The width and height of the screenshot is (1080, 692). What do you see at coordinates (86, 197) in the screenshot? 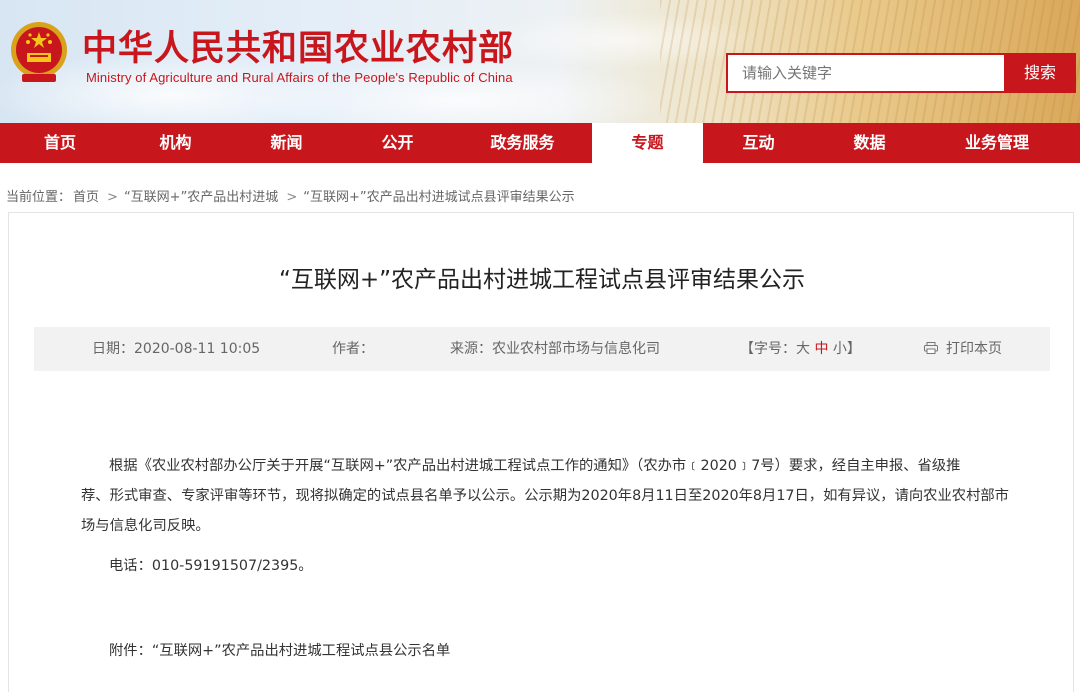
I see `breadcrumb-link-home: 首页` at bounding box center [86, 197].